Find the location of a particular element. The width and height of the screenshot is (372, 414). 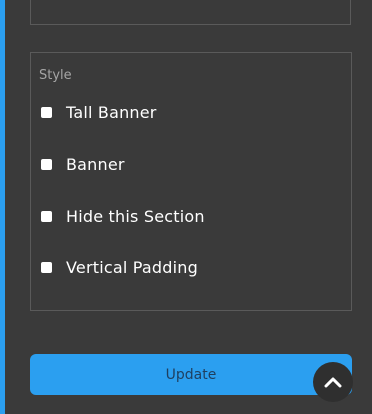

left-accent-bar is located at coordinates (2, 207).